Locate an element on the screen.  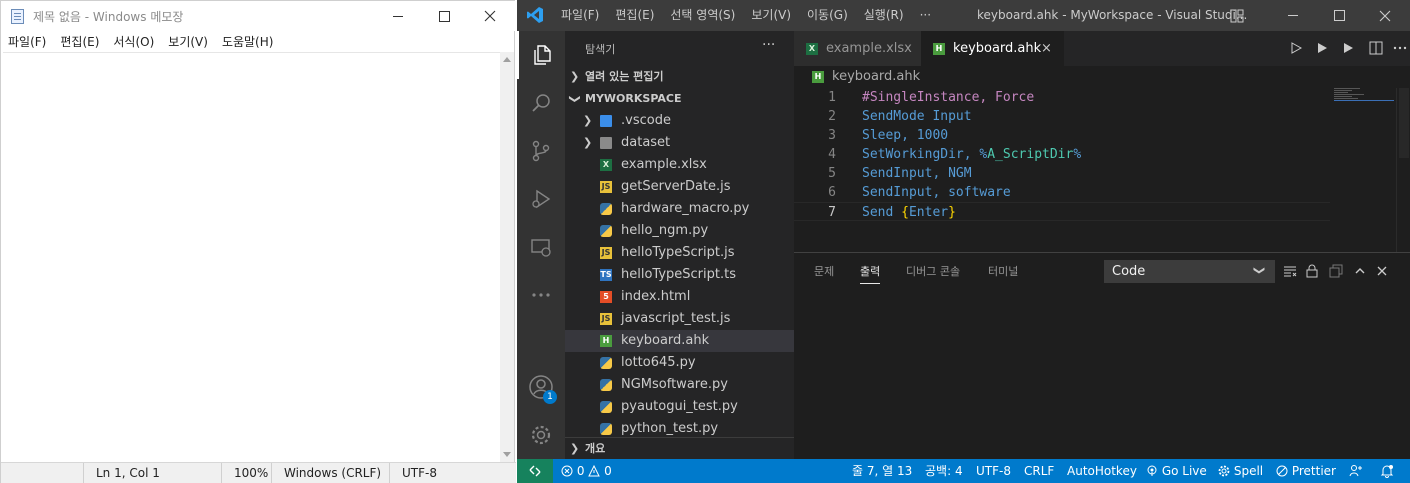
explorer-more-actions: ··· is located at coordinates (768, 45).